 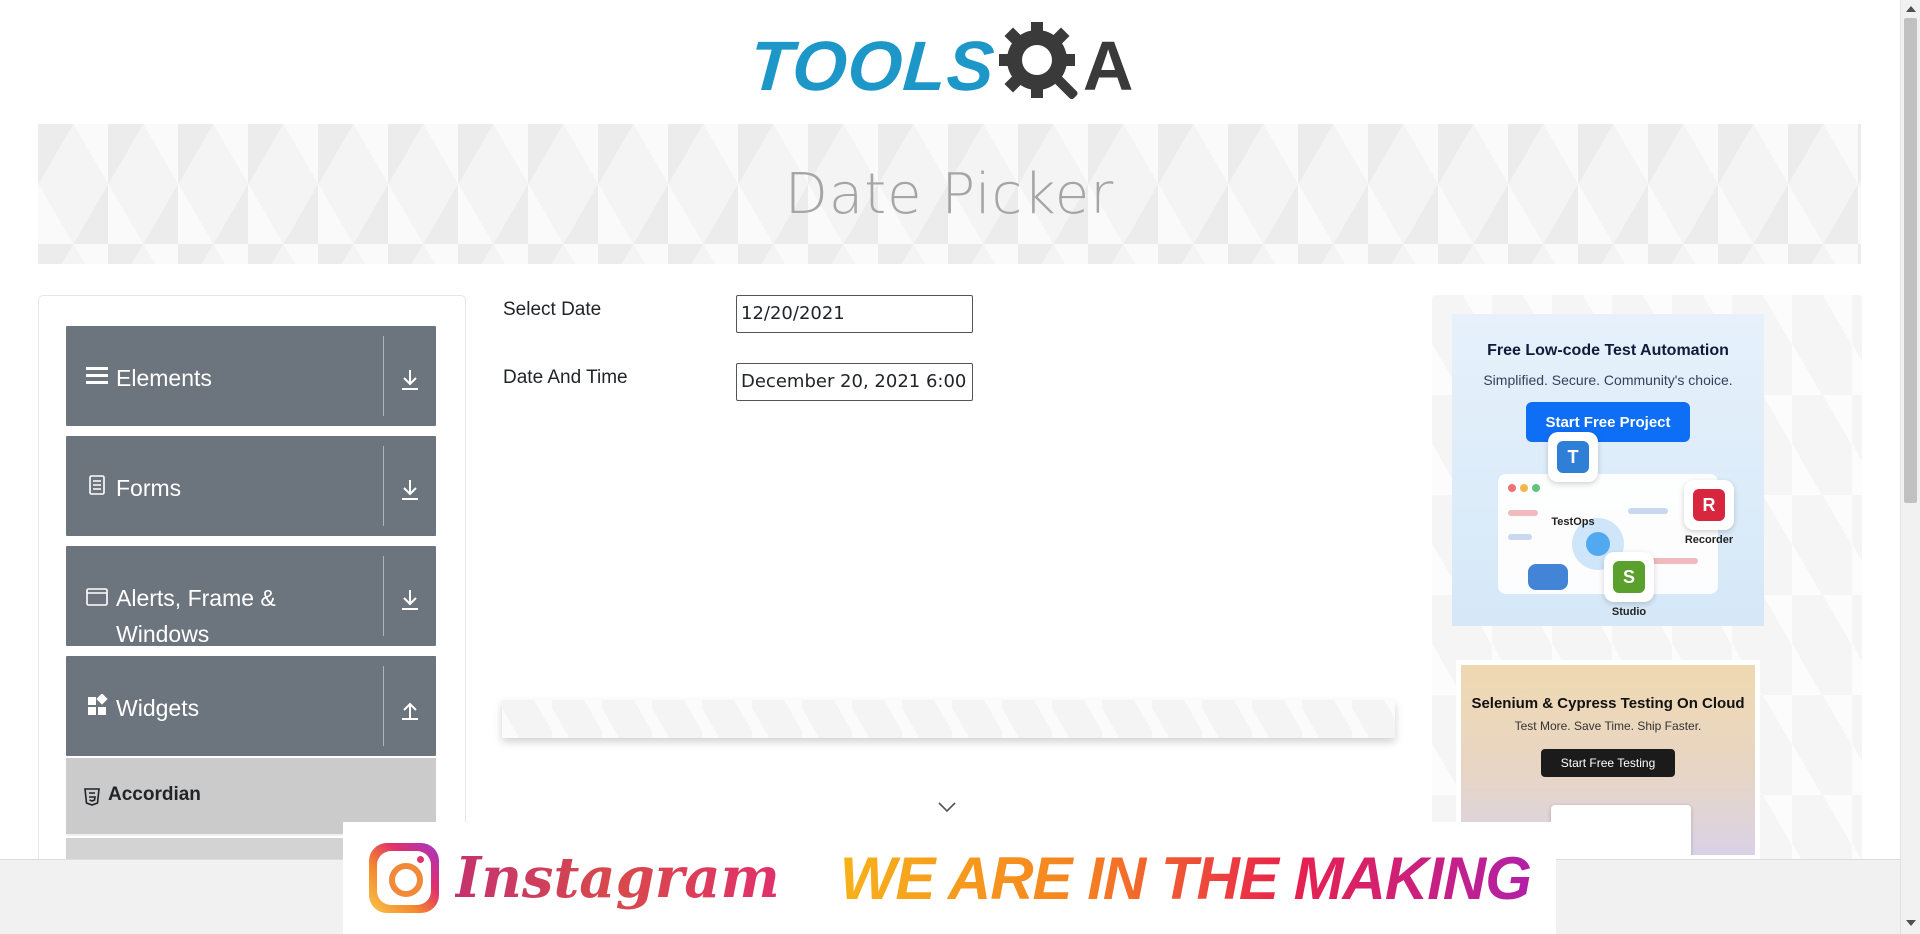 I want to click on studio-chip: S, so click(x=1629, y=577).